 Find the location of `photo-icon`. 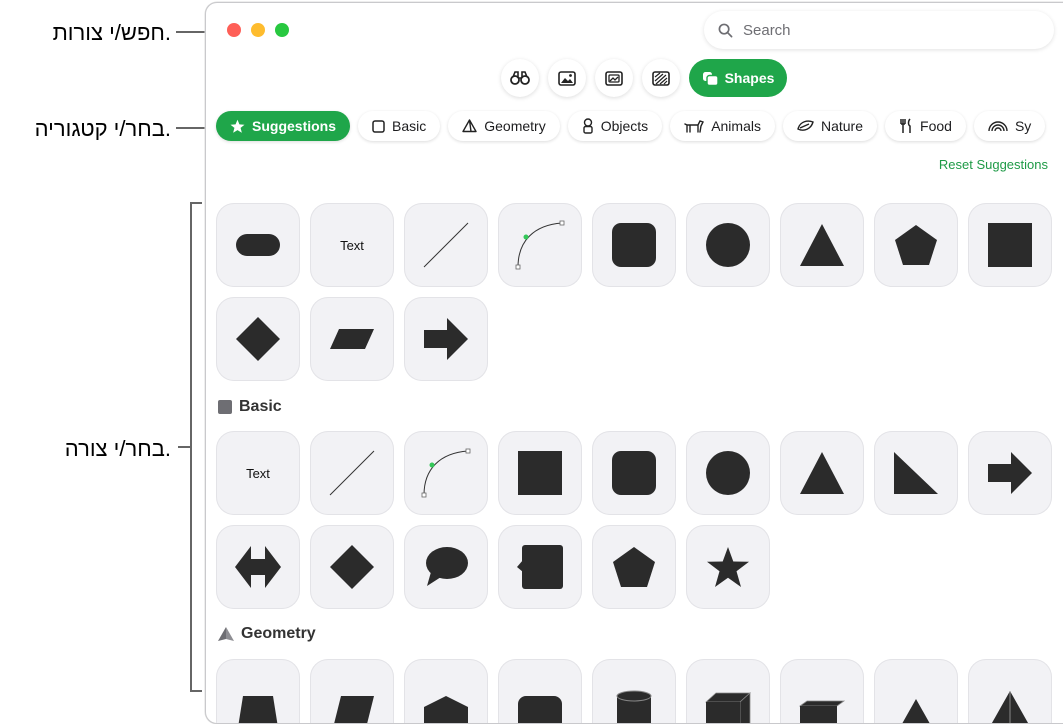

photo-icon is located at coordinates (567, 78).